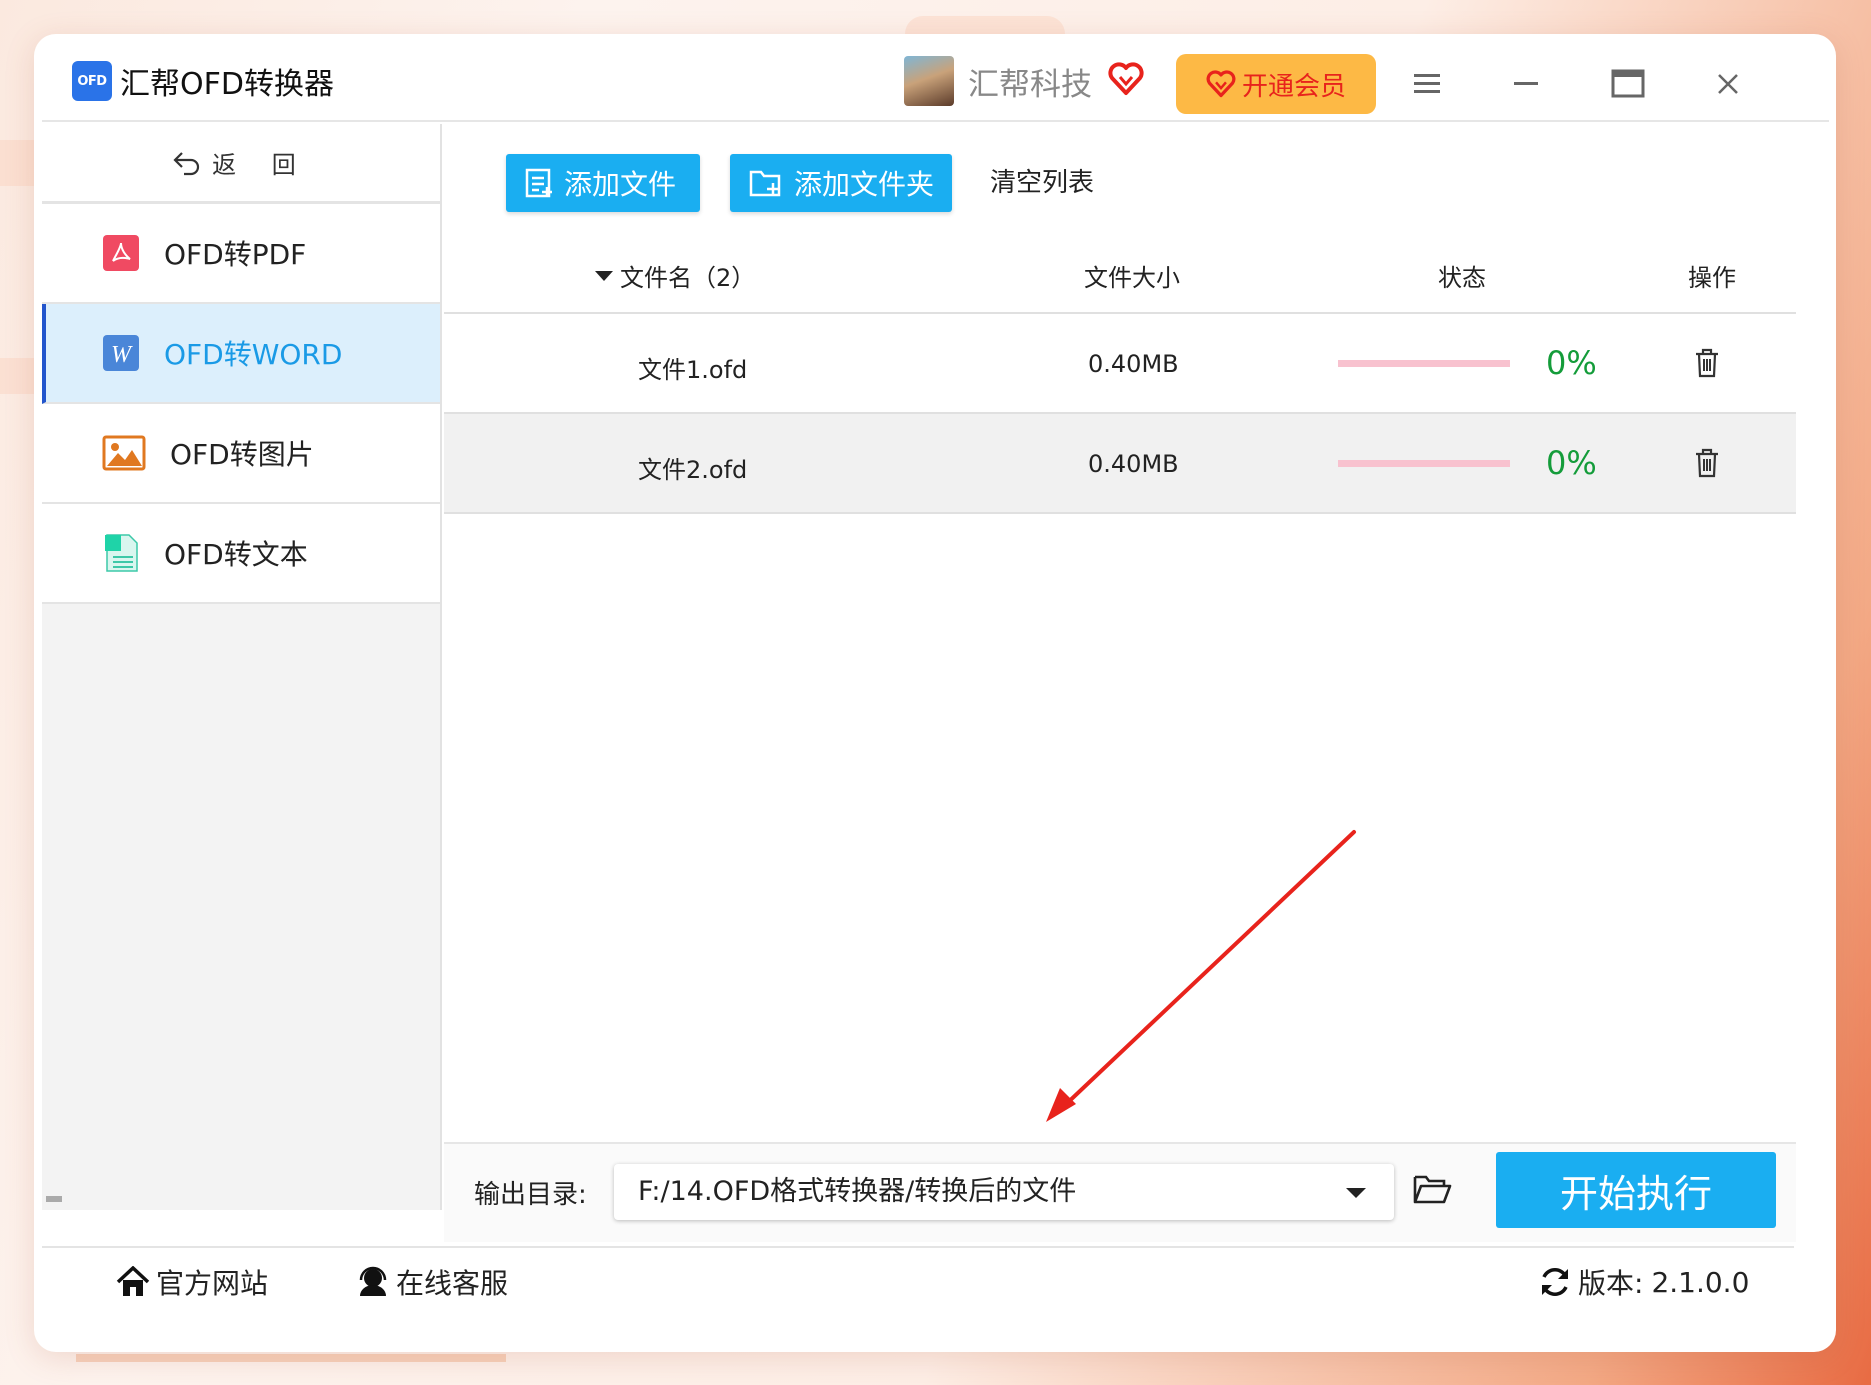 The image size is (1871, 1385). What do you see at coordinates (1030, 81) in the screenshot?
I see `user-name: 汇帮科技` at bounding box center [1030, 81].